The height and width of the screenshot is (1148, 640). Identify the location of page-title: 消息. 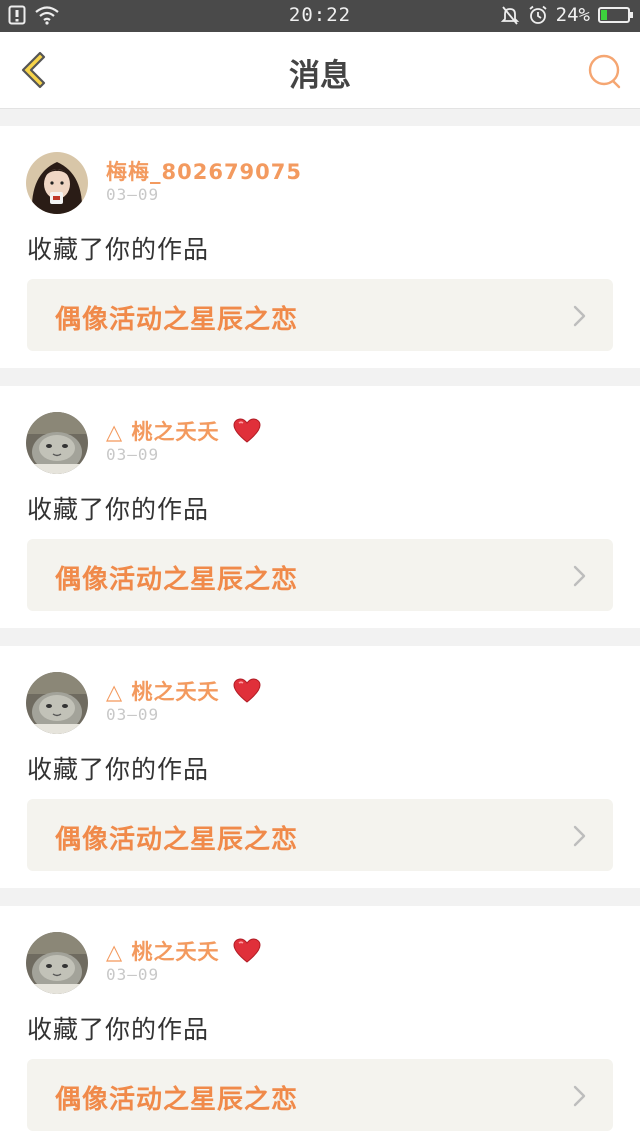
(320, 76).